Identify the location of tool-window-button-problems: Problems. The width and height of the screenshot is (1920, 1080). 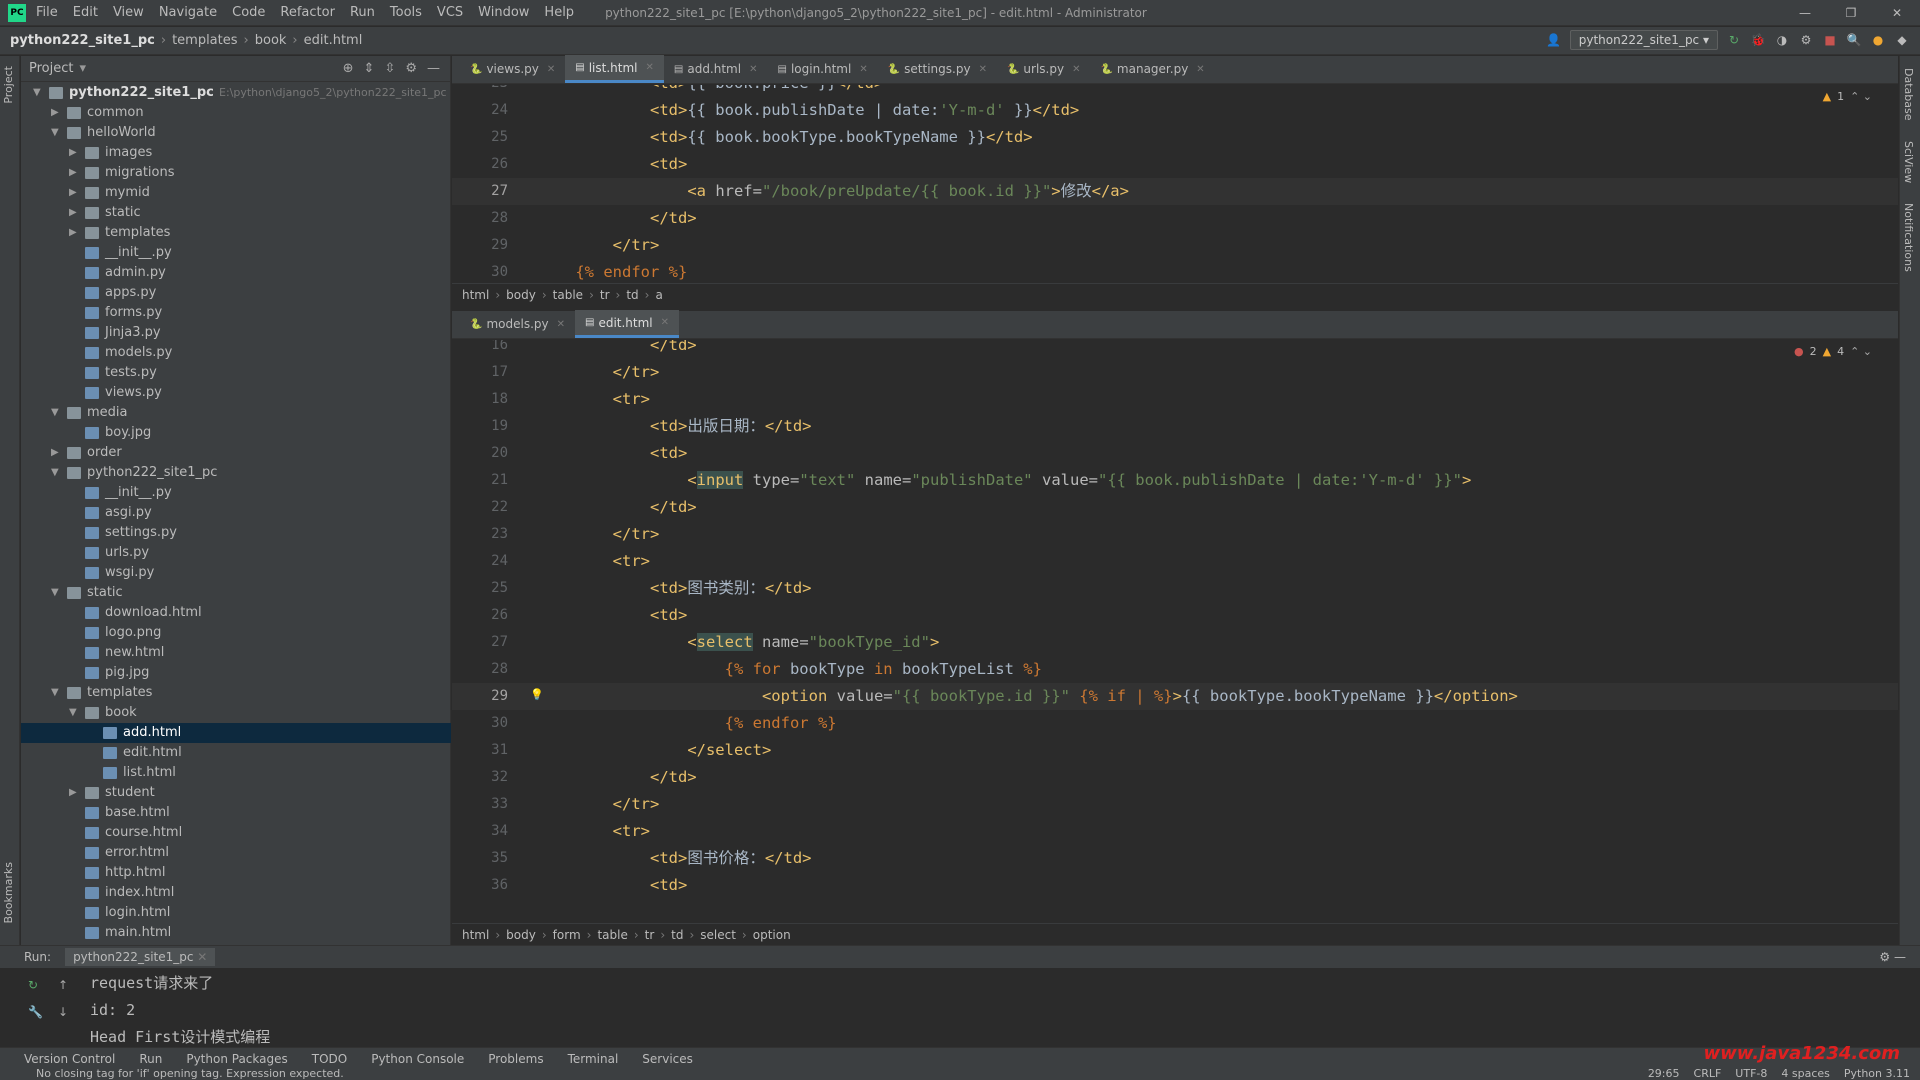
(515, 1059).